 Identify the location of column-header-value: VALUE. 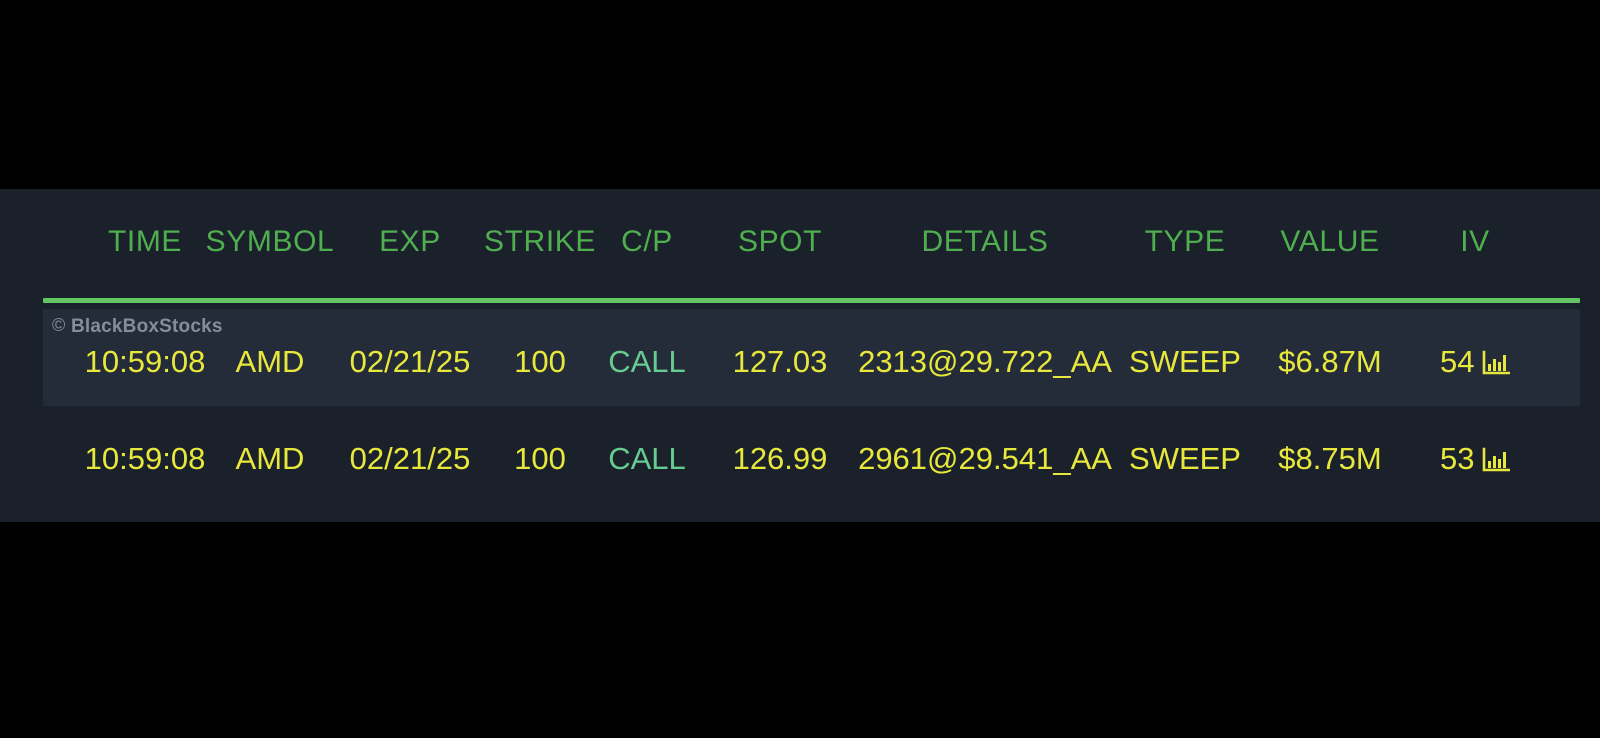
(1330, 242).